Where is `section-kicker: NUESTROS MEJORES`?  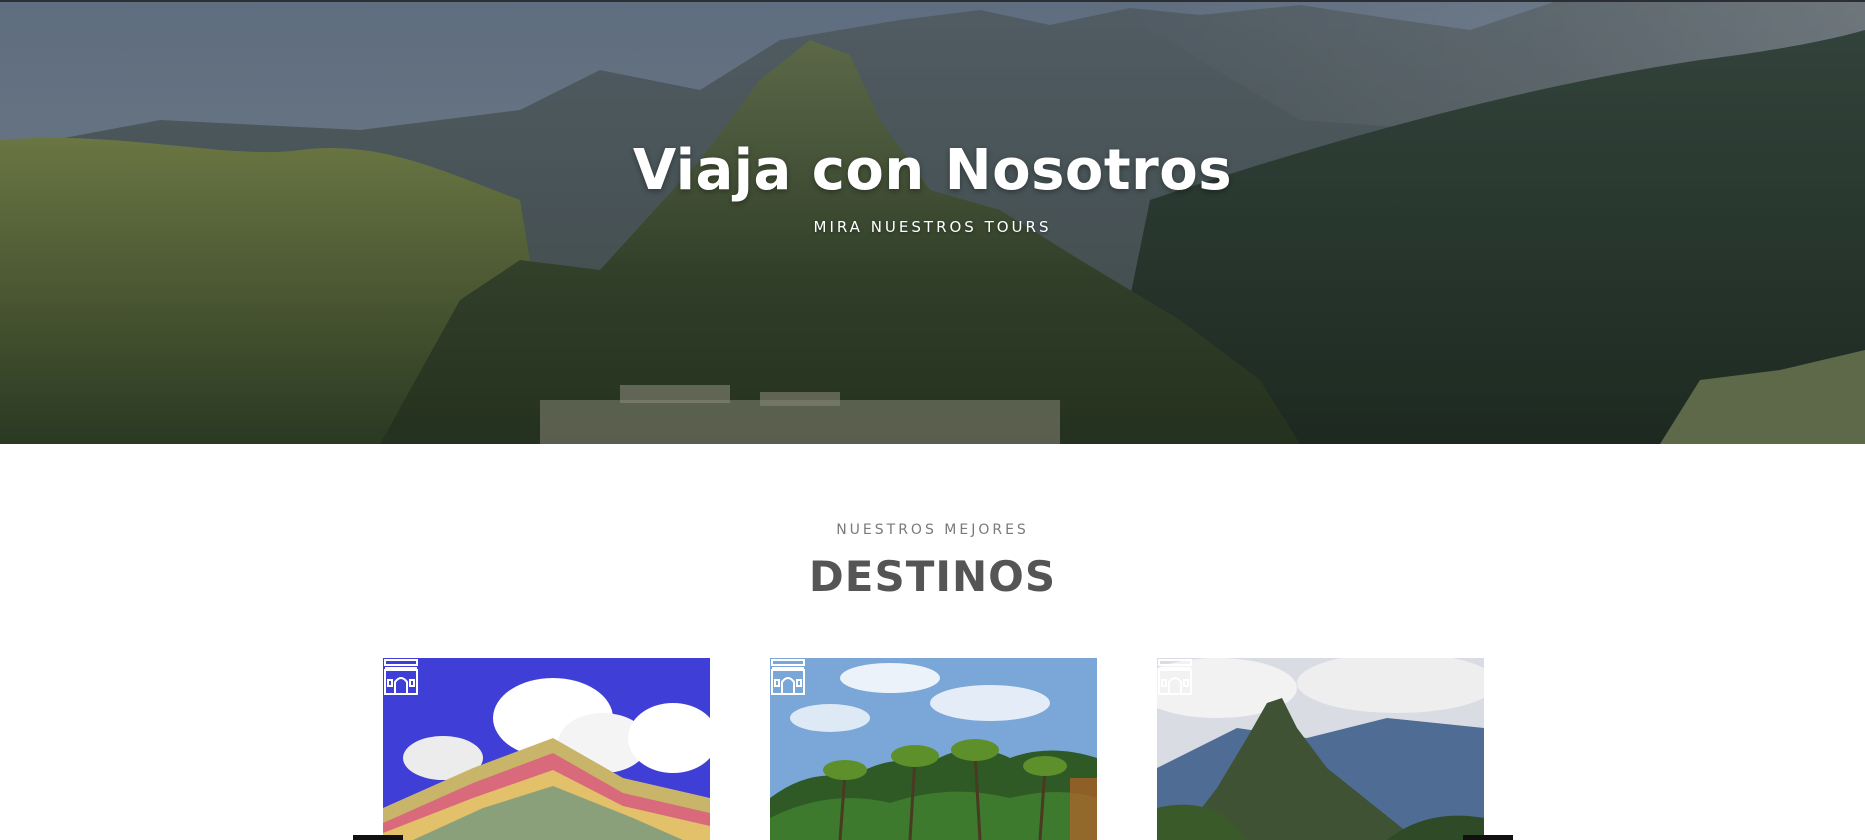 section-kicker: NUESTROS MEJORES is located at coordinates (932, 530).